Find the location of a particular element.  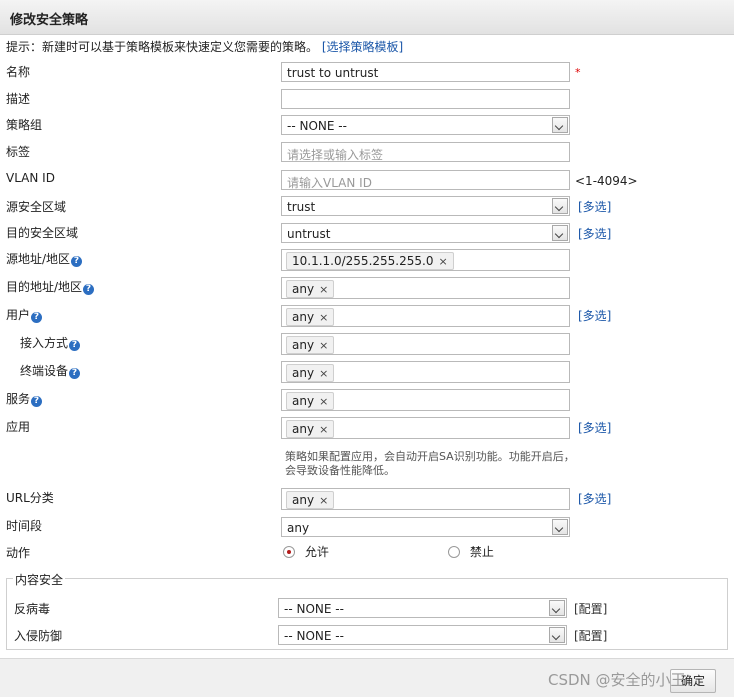

ips-value: -- NONE -- is located at coordinates (314, 636).